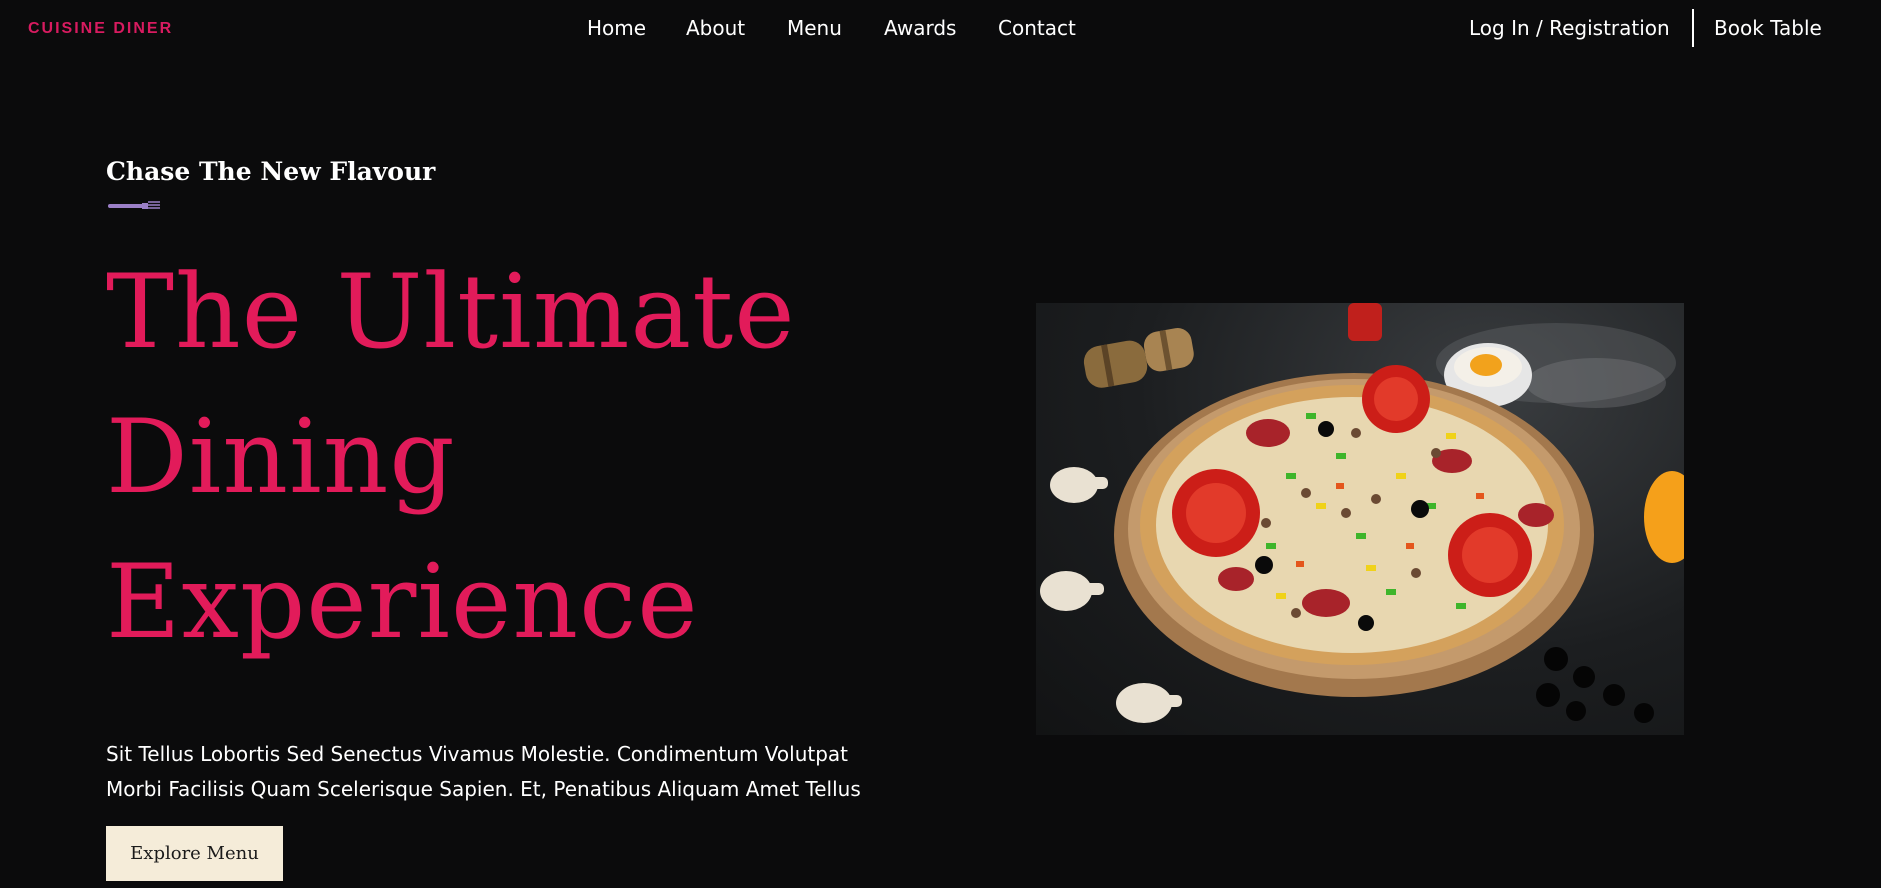 The image size is (1881, 888). I want to click on fork-icon, so click(134, 205).